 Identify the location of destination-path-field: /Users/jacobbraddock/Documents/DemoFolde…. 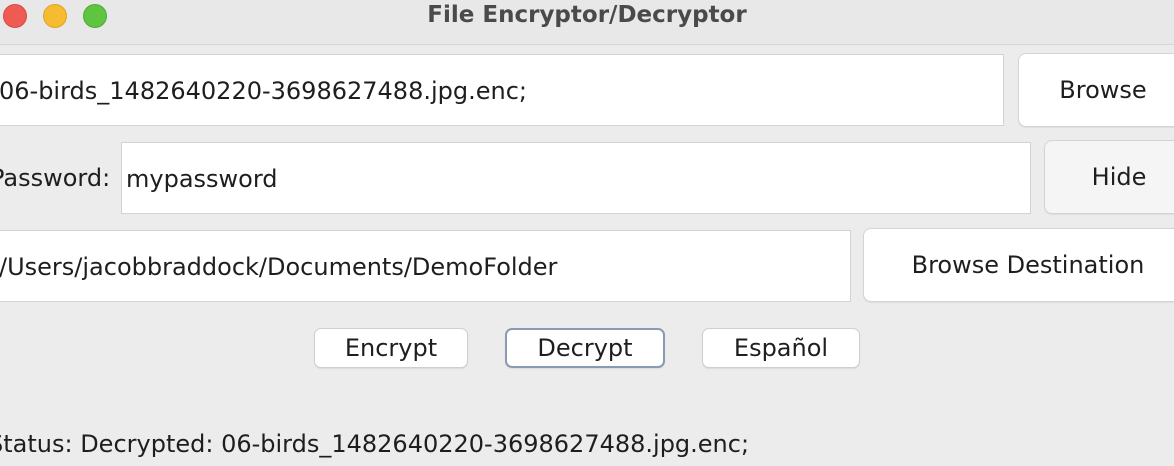
(425, 266).